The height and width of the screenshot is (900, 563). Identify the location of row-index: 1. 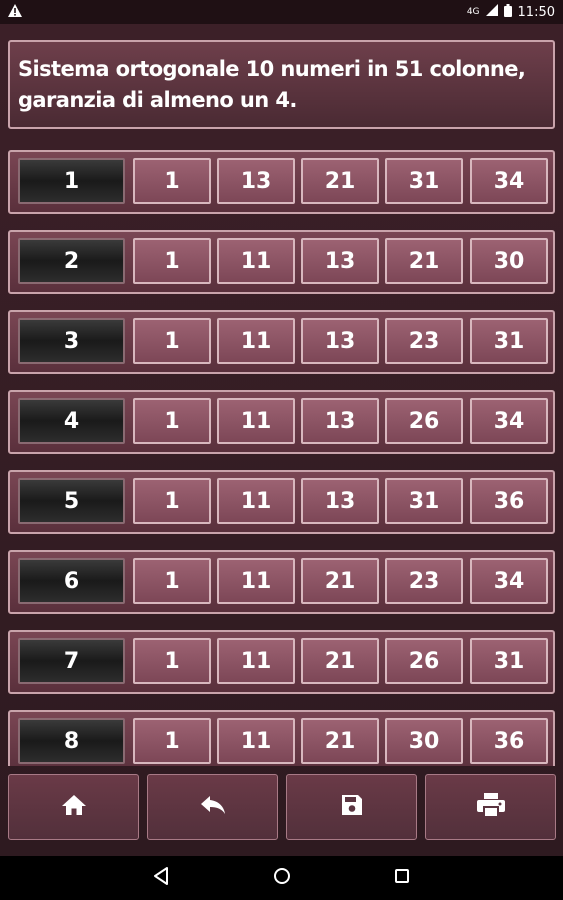
(71, 181).